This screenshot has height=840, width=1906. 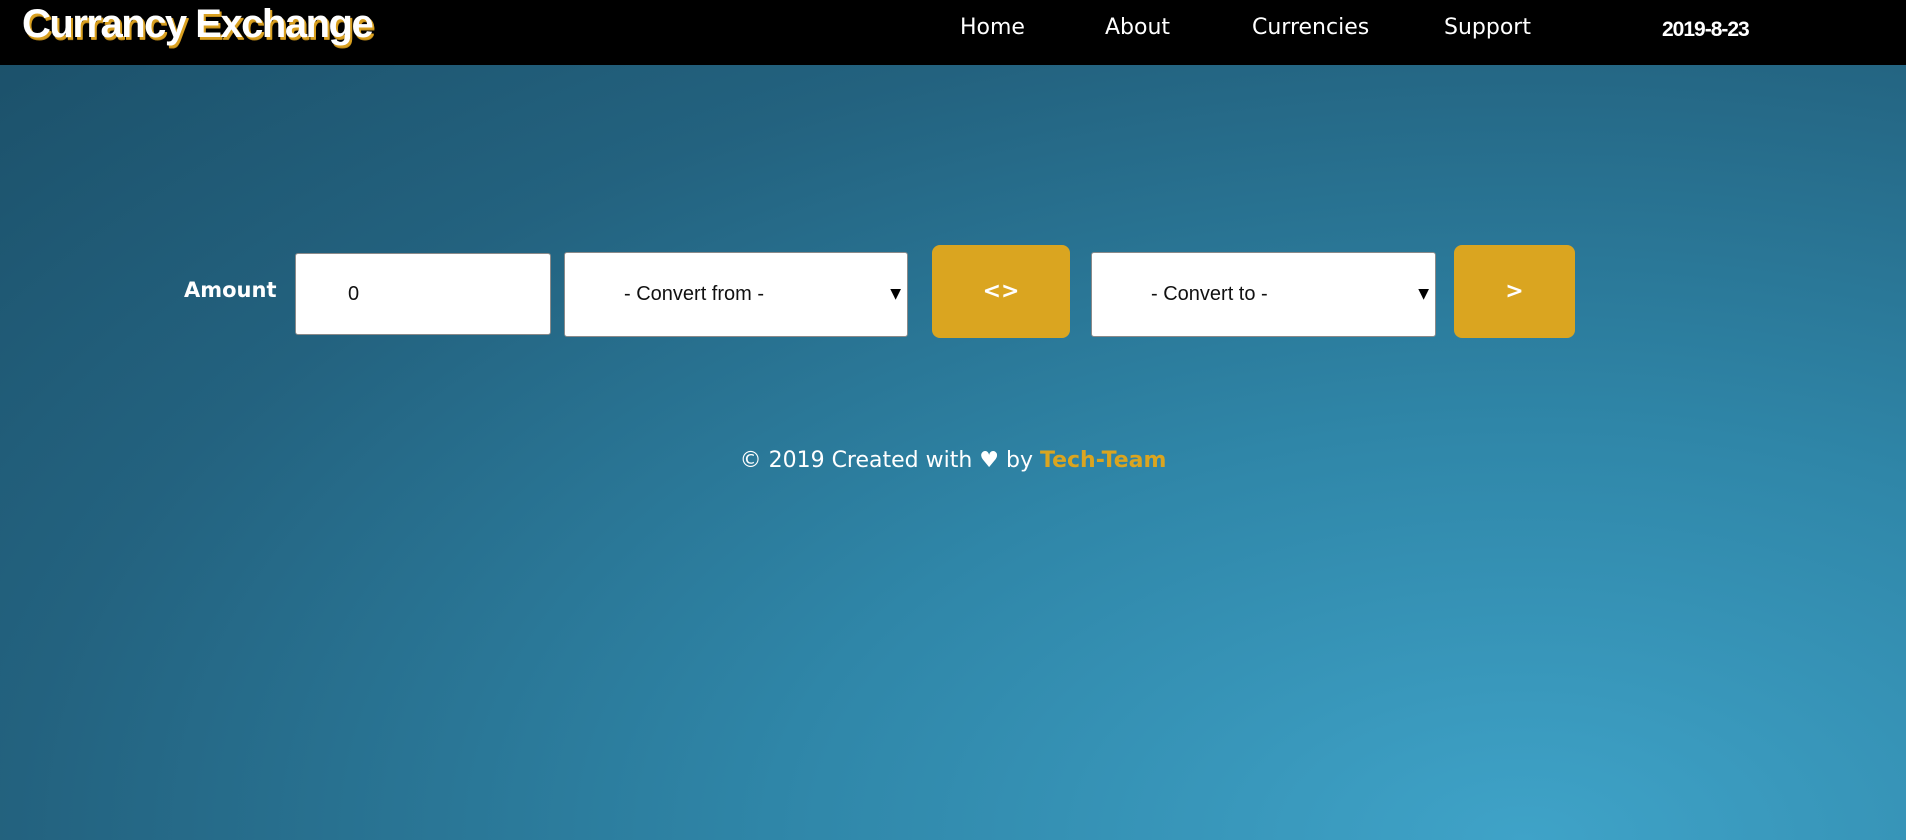 What do you see at coordinates (1209, 294) in the screenshot?
I see `convert-to-value: - Convert to -` at bounding box center [1209, 294].